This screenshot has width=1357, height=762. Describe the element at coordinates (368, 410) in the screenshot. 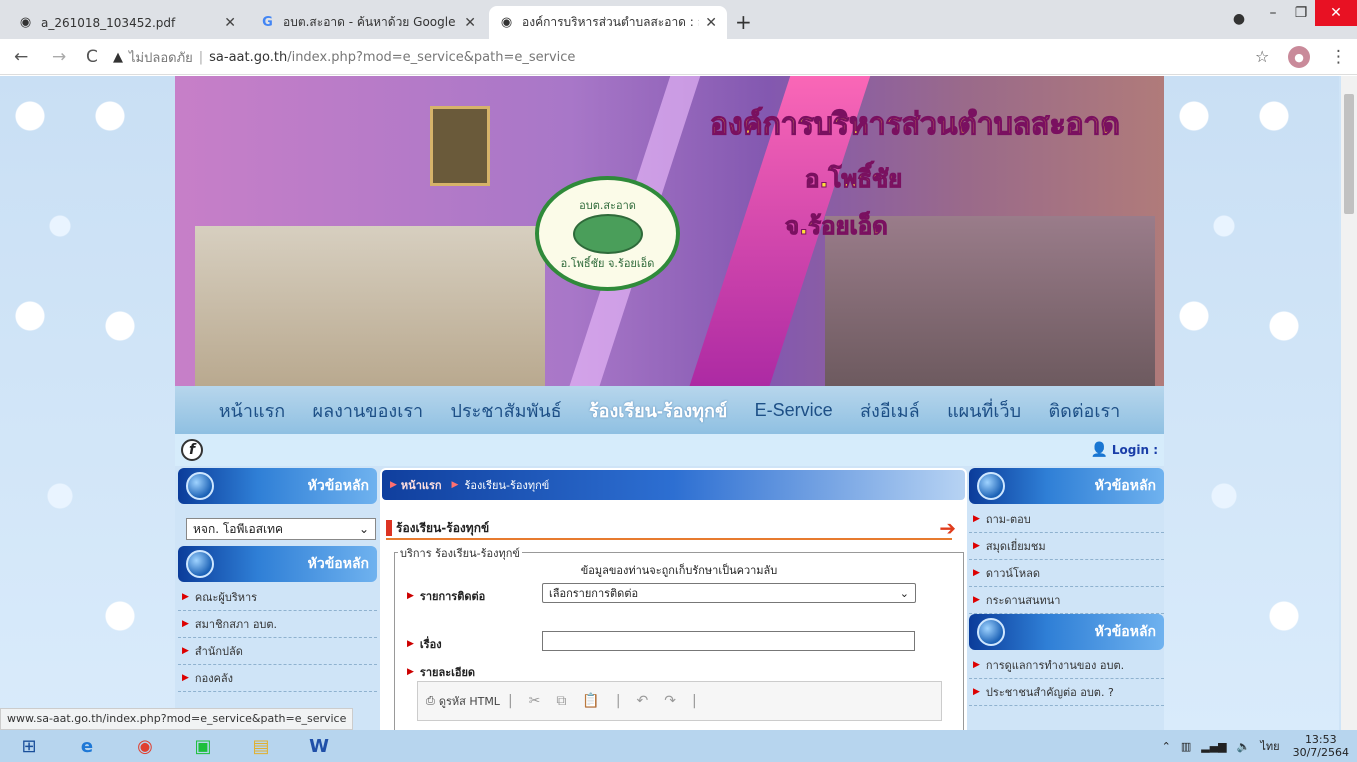

I see `menu-works: ผลงานของเรา` at that location.